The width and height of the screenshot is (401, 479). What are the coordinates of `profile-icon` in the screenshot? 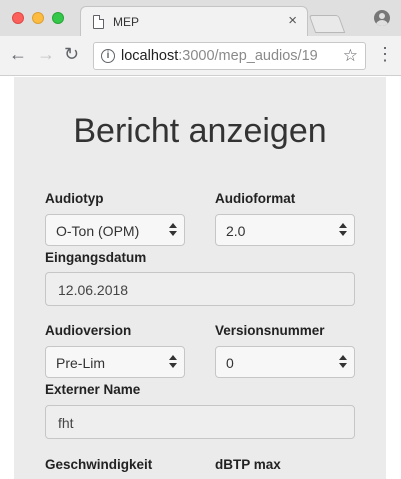 It's located at (382, 18).